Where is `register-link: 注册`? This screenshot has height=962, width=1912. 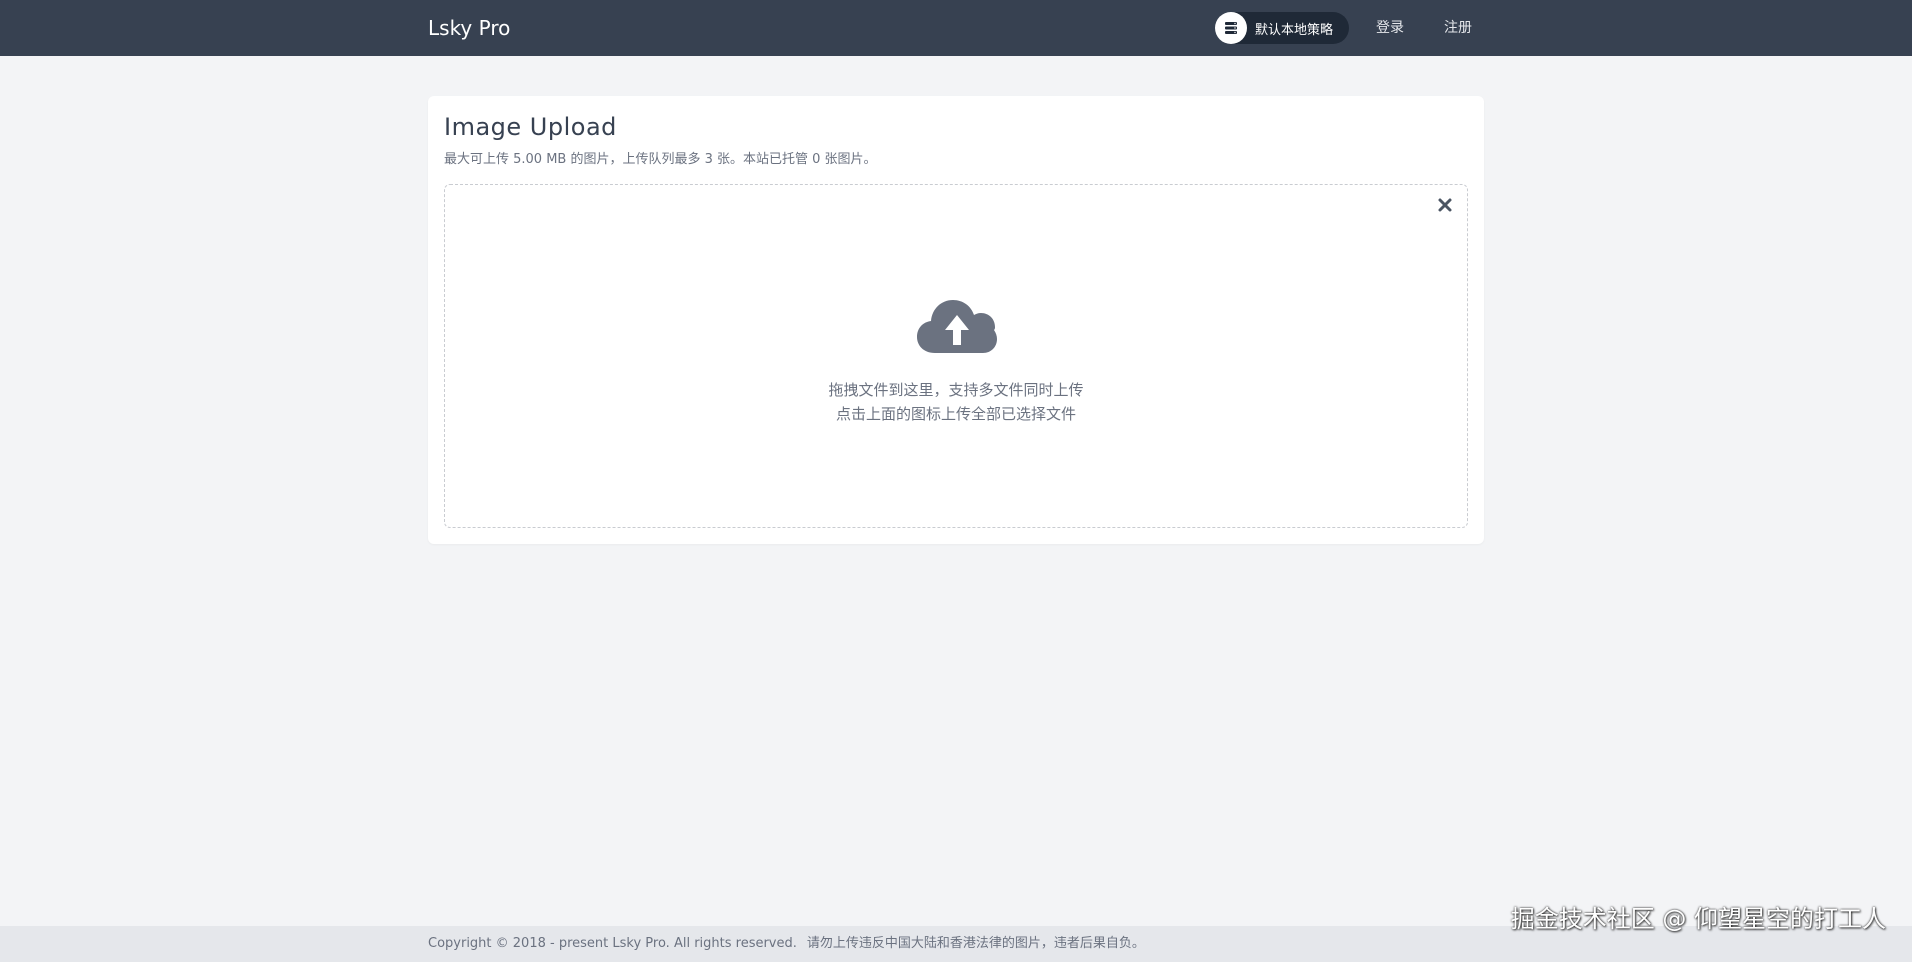 register-link: 注册 is located at coordinates (1458, 28).